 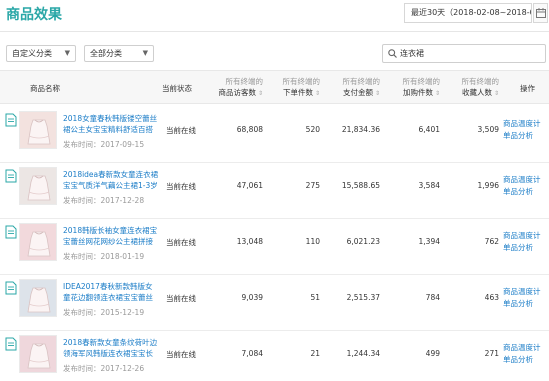 I want to click on cell-visitors: 68,808, so click(x=249, y=129).